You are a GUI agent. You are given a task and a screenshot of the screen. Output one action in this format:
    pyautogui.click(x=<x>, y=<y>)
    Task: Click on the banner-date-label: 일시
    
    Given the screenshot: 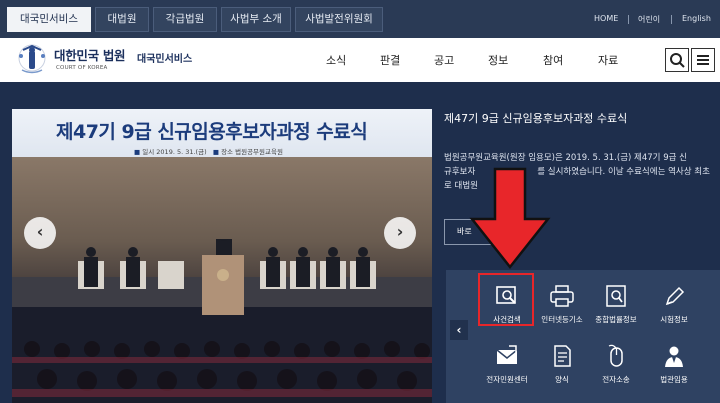 What is the action you would take?
    pyautogui.click(x=148, y=152)
    